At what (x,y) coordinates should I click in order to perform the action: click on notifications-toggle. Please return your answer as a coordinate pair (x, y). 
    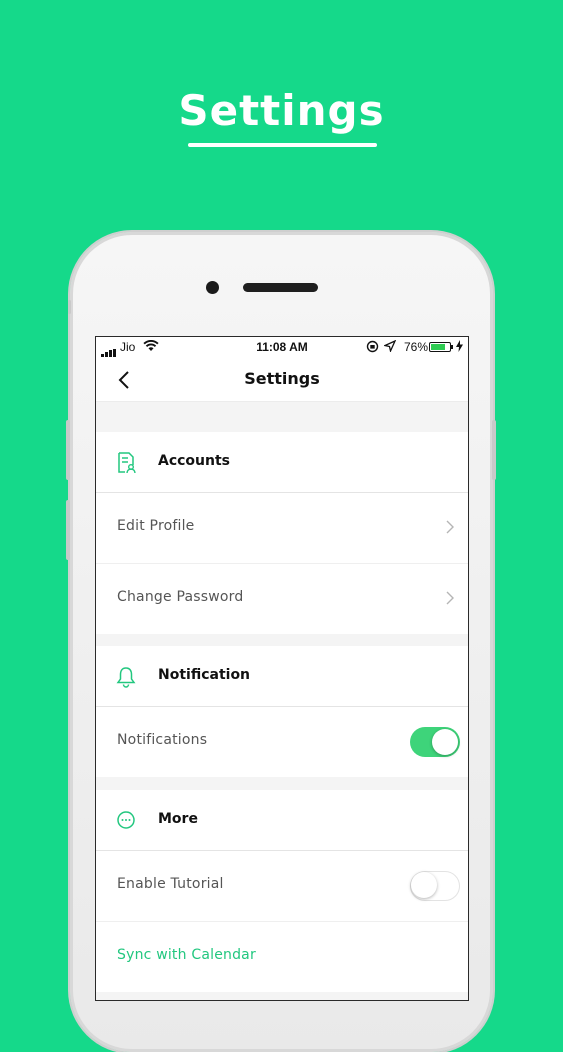
    Looking at the image, I should click on (435, 742).